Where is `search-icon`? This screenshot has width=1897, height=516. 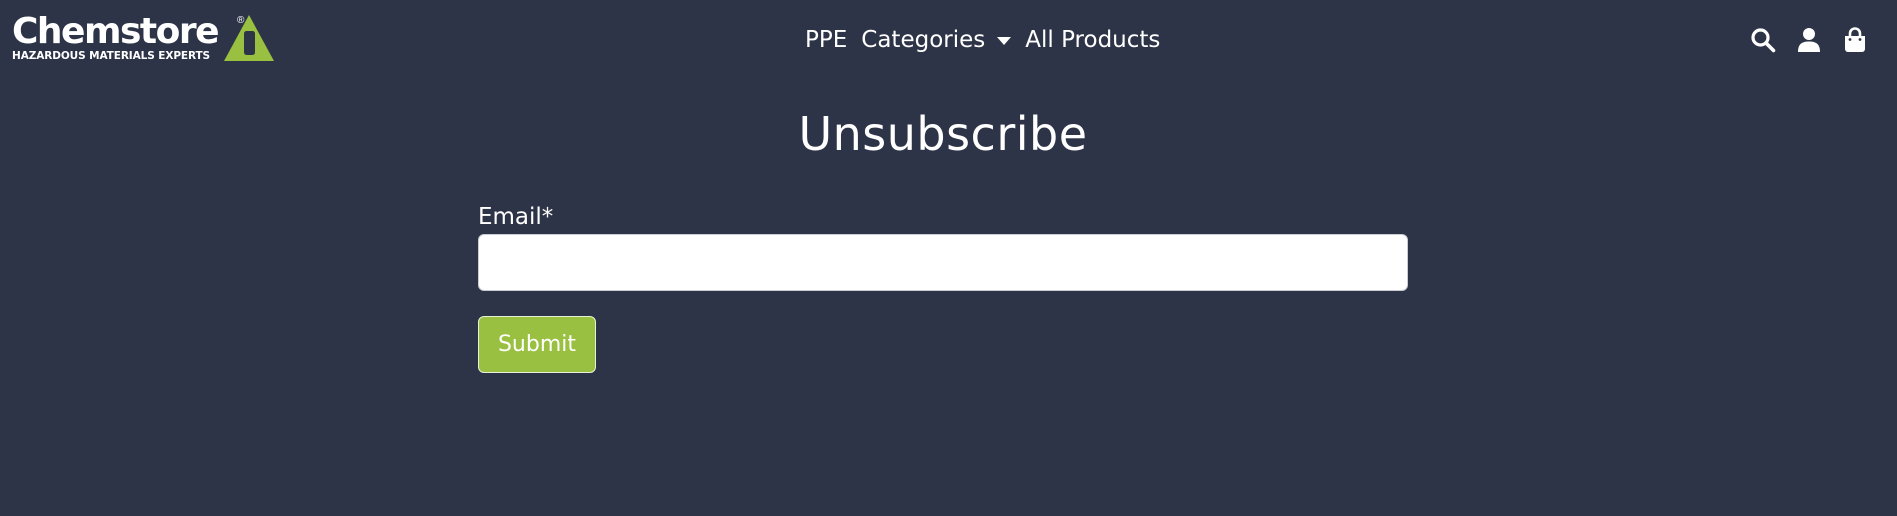 search-icon is located at coordinates (1763, 40).